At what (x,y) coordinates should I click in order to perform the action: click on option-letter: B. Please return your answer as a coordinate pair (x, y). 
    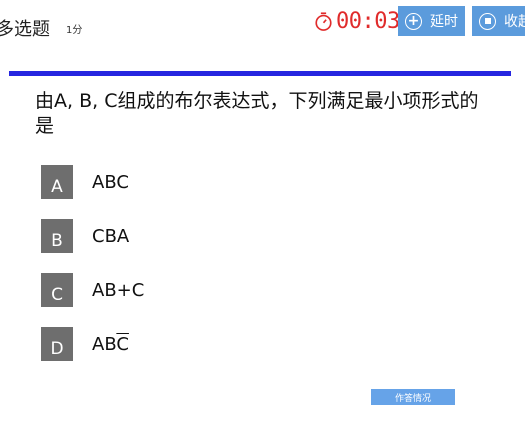
    Looking at the image, I should click on (57, 236).